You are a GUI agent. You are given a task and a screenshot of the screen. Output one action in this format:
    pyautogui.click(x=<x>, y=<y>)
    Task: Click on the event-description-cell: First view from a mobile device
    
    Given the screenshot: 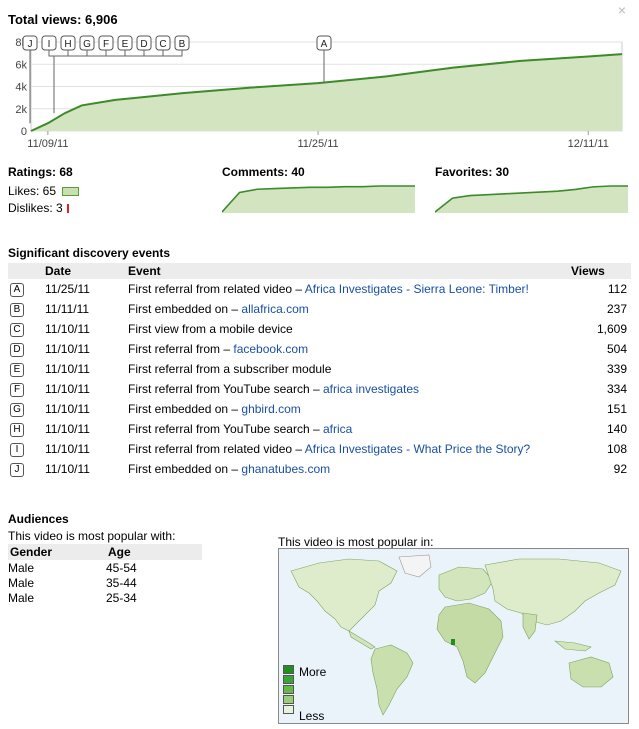 What is the action you would take?
    pyautogui.click(x=349, y=329)
    